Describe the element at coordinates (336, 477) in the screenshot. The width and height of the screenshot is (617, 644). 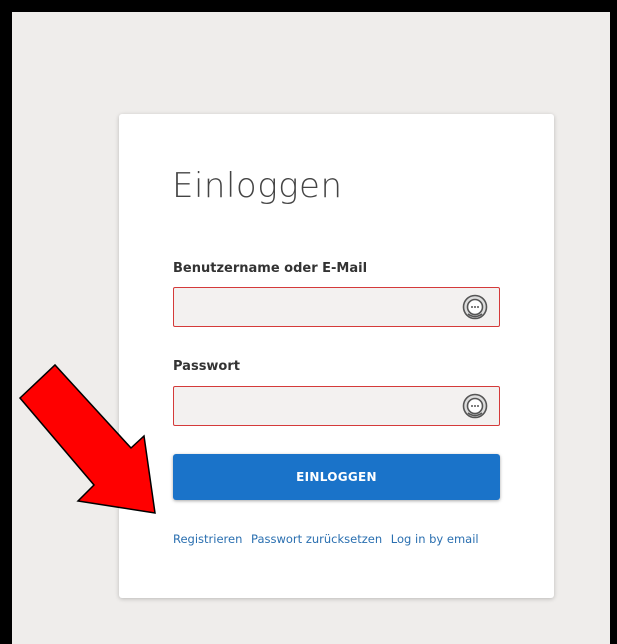
I see `login-button: EINLOGGEN` at that location.